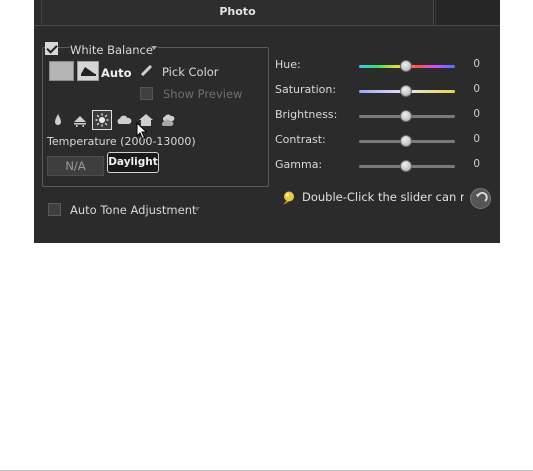  Describe the element at coordinates (467, 13) in the screenshot. I see `tab-next` at that location.